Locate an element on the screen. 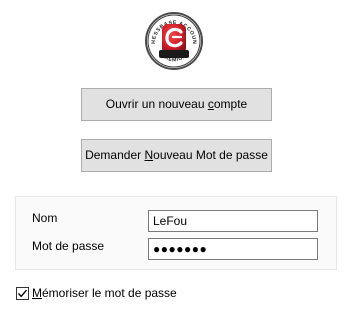 This screenshot has height=309, width=344. password-input is located at coordinates (233, 249).